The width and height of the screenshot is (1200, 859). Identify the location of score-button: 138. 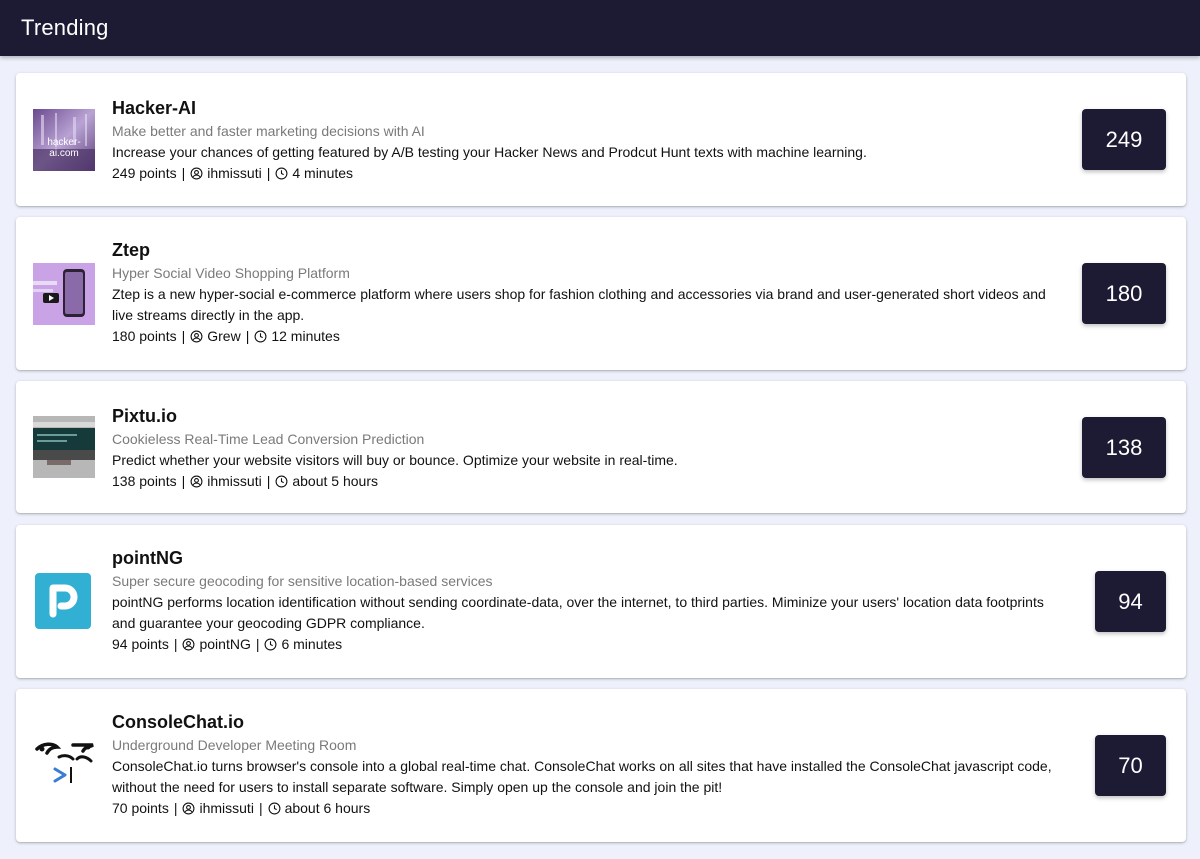
(1124, 447).